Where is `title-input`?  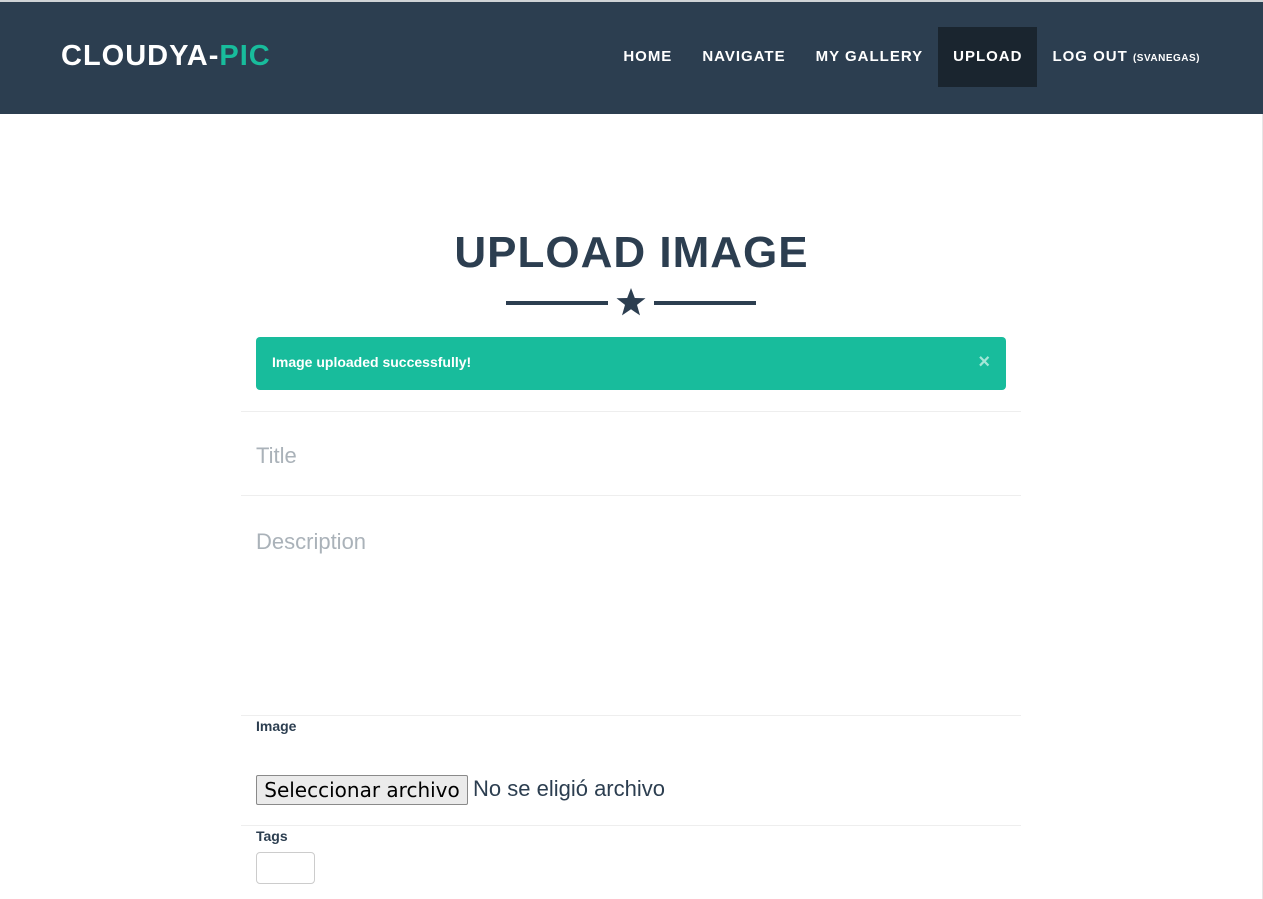 title-input is located at coordinates (631, 456).